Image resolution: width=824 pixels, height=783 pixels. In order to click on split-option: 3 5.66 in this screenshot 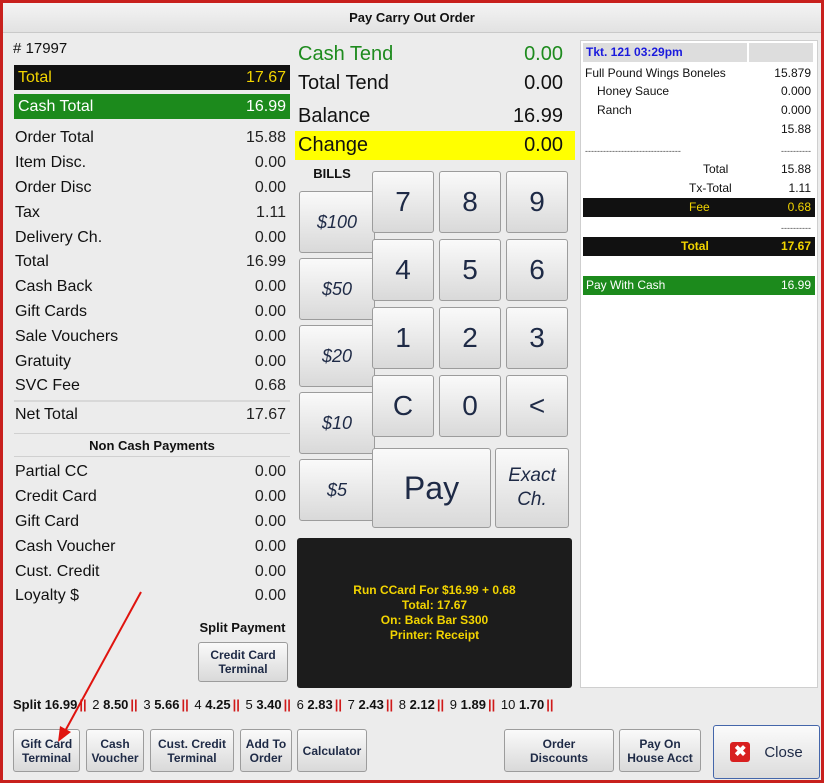, I will do `click(161, 704)`.